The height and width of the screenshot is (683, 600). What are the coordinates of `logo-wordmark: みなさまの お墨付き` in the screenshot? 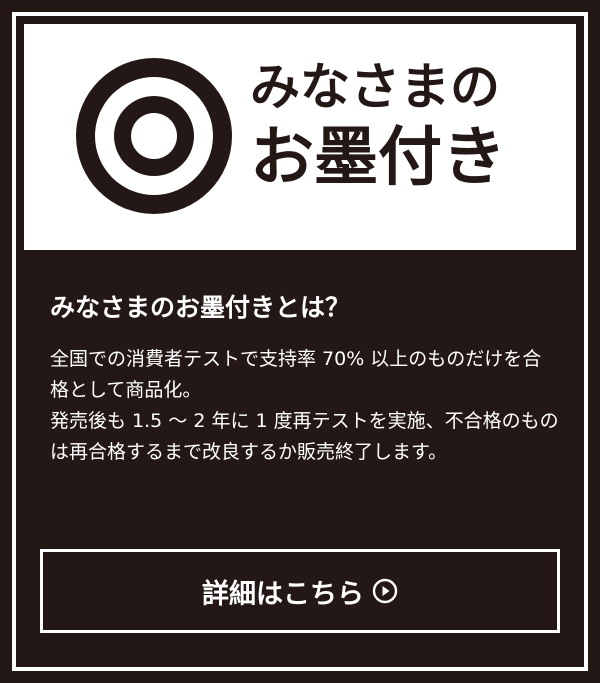 It's located at (378, 126).